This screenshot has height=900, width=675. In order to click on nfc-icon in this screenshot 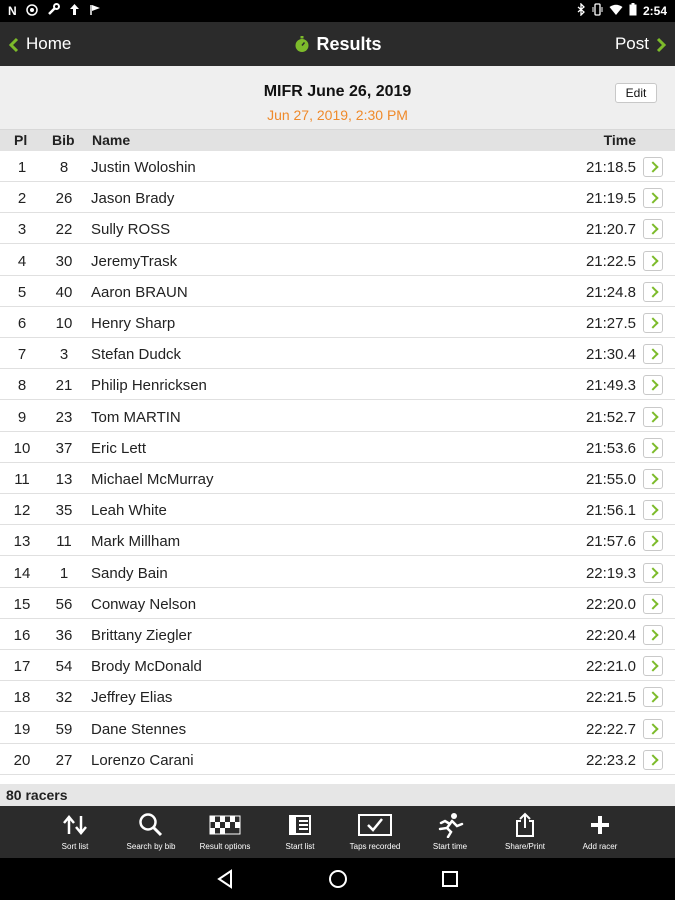, I will do `click(31, 11)`.